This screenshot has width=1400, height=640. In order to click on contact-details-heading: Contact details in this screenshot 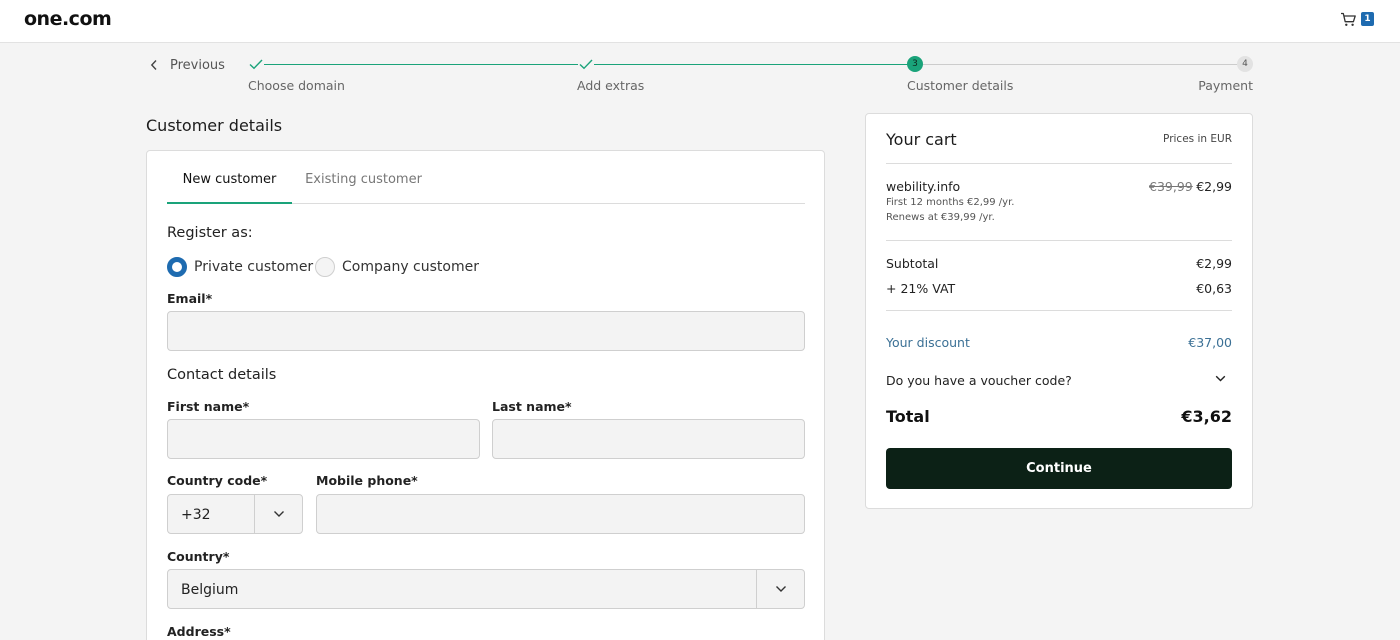, I will do `click(222, 375)`.